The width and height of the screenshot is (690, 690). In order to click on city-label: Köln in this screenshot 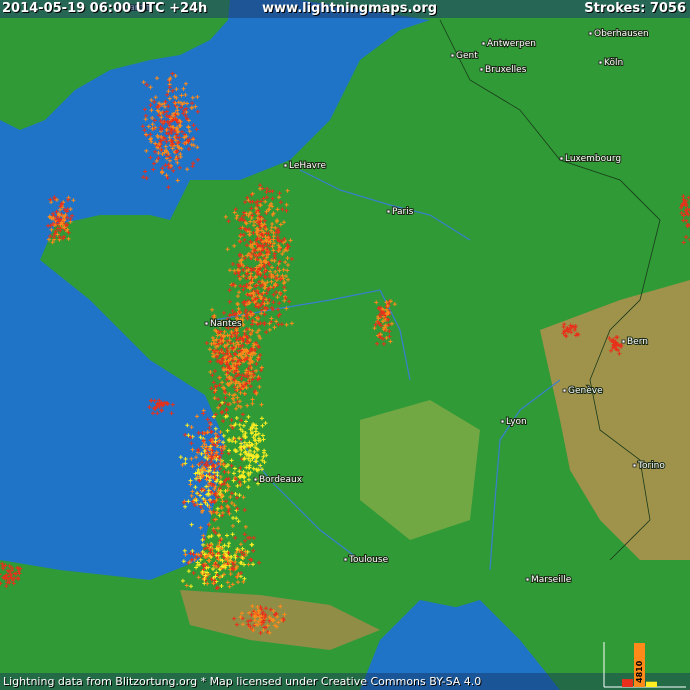, I will do `click(613, 63)`.